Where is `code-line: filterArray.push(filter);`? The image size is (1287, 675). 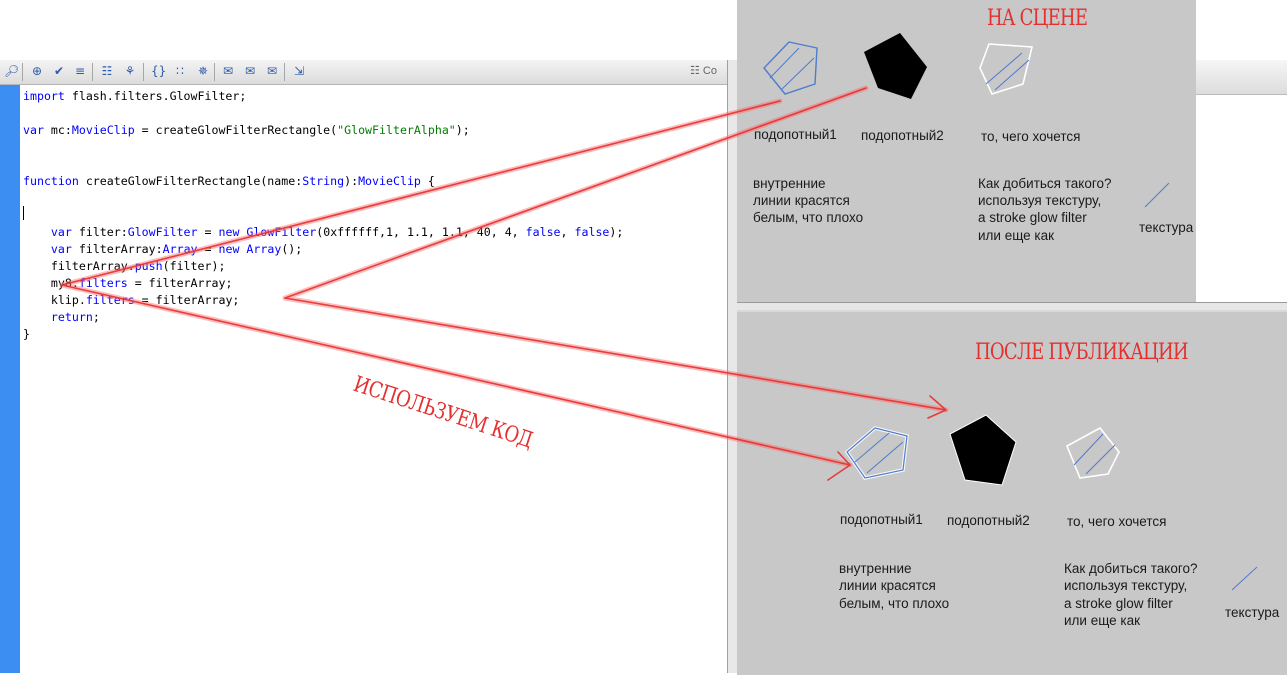
code-line: filterArray.push(filter); is located at coordinates (124, 266).